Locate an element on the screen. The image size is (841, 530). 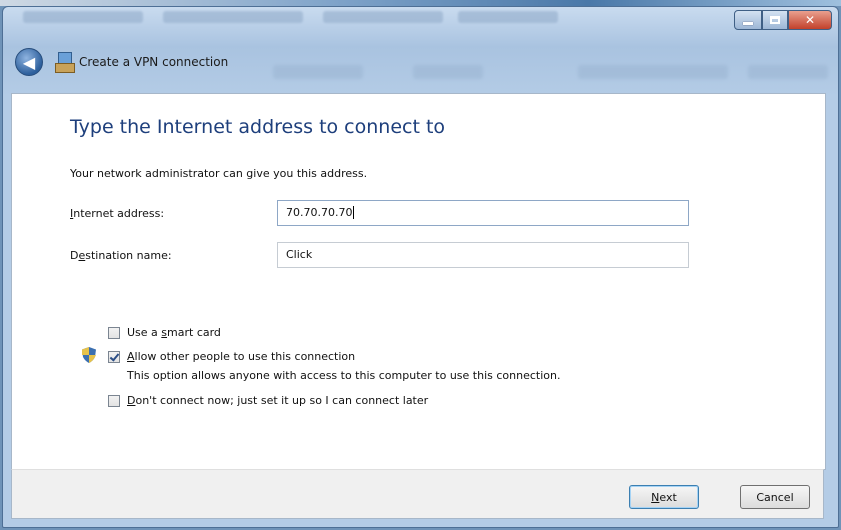
wizard-header: ◀ Create a VPN connection is located at coordinates (121, 62).